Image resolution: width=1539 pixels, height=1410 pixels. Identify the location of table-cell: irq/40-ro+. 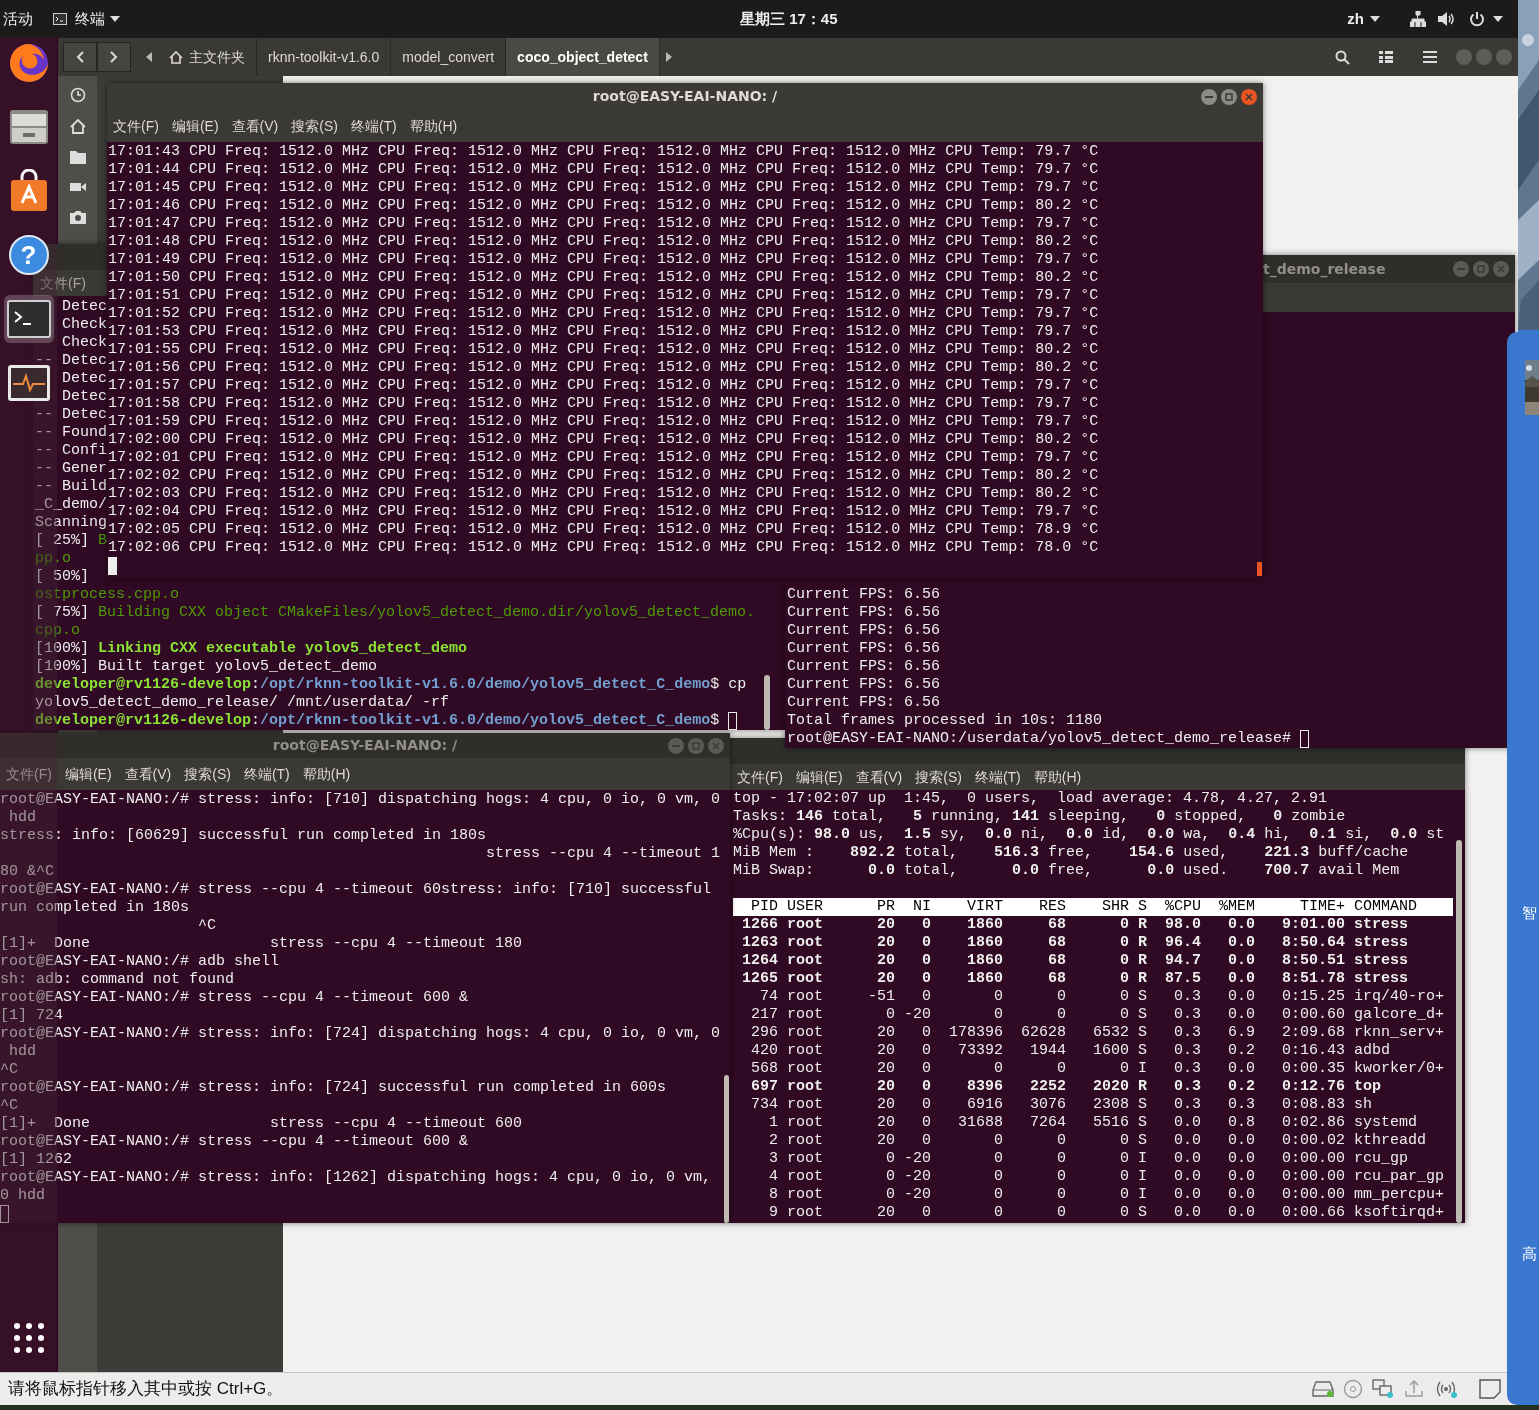
(1399, 997).